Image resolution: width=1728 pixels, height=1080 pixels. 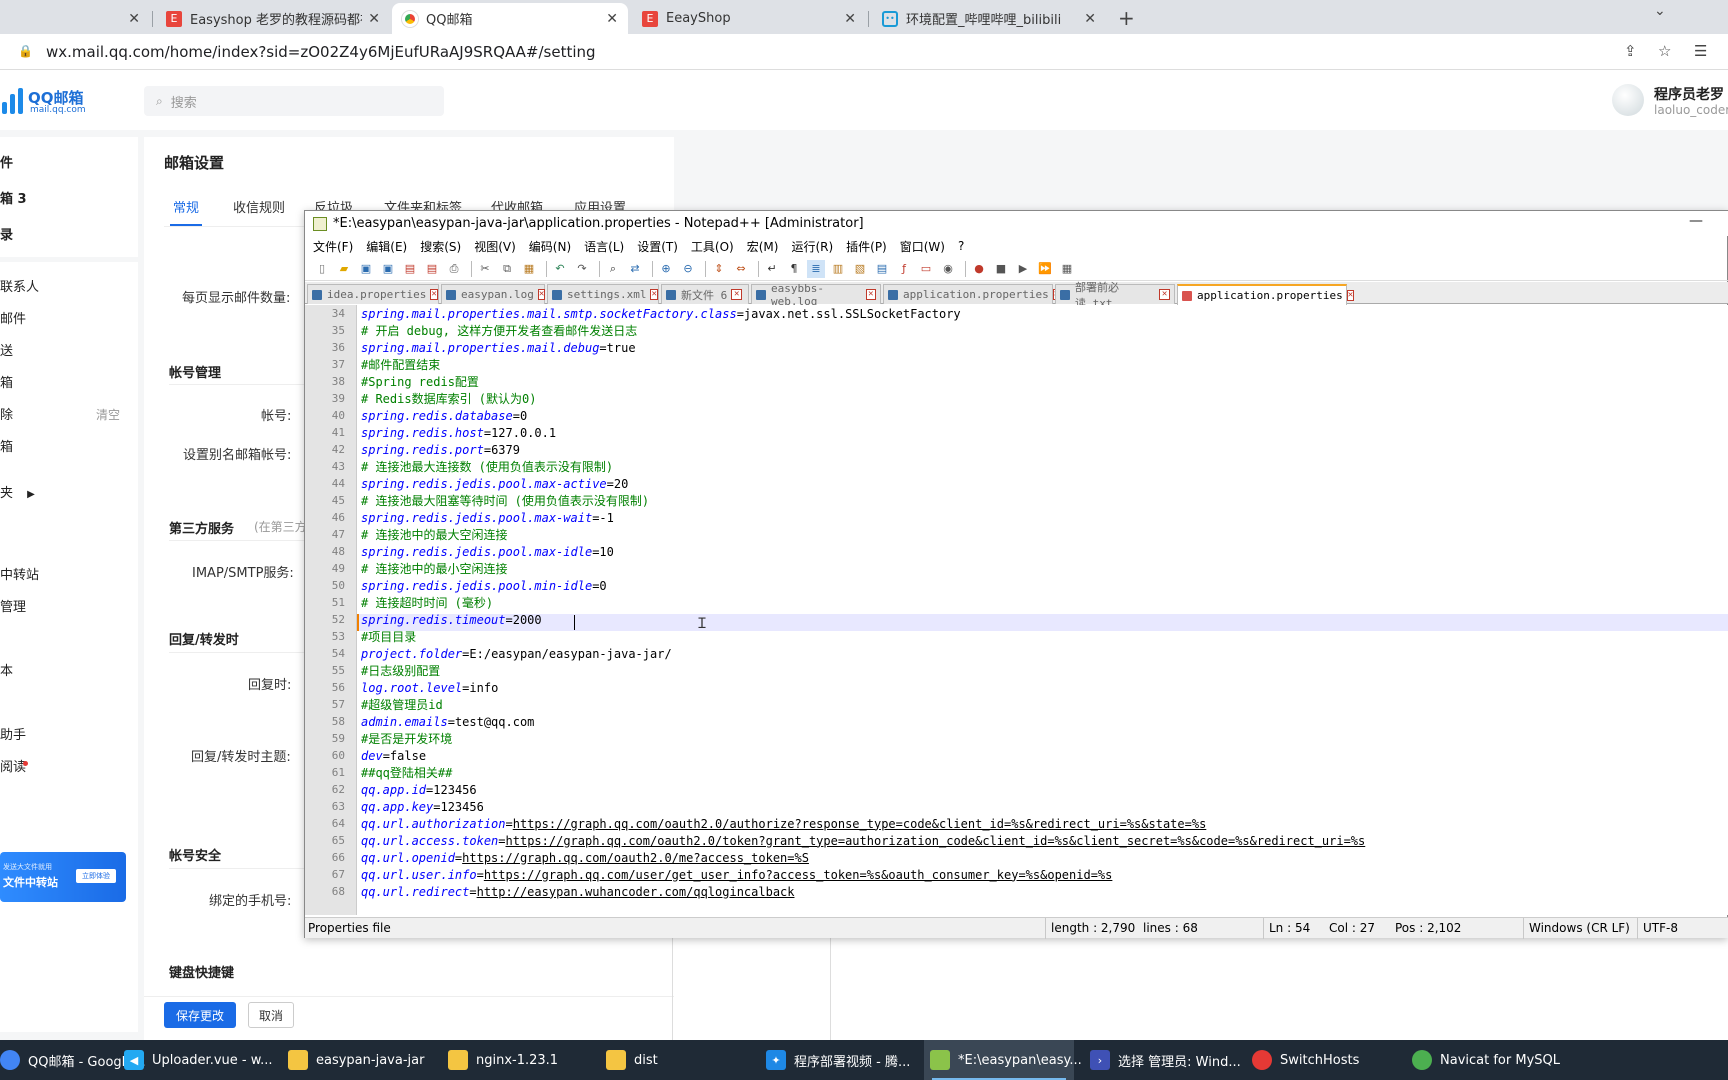 What do you see at coordinates (271, 1015) in the screenshot?
I see `cancel-button: 取消` at bounding box center [271, 1015].